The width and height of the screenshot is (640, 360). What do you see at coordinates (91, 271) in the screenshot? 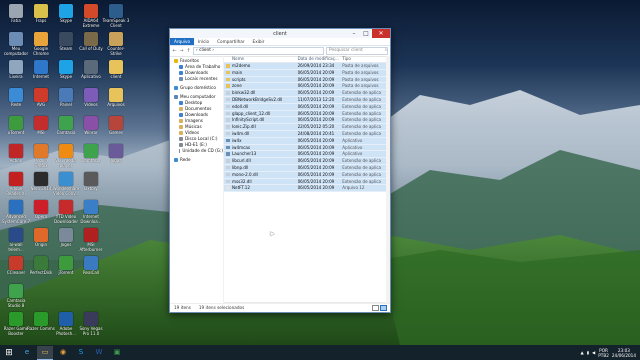
I see `desktop-icon: RealCall` at bounding box center [91, 271].